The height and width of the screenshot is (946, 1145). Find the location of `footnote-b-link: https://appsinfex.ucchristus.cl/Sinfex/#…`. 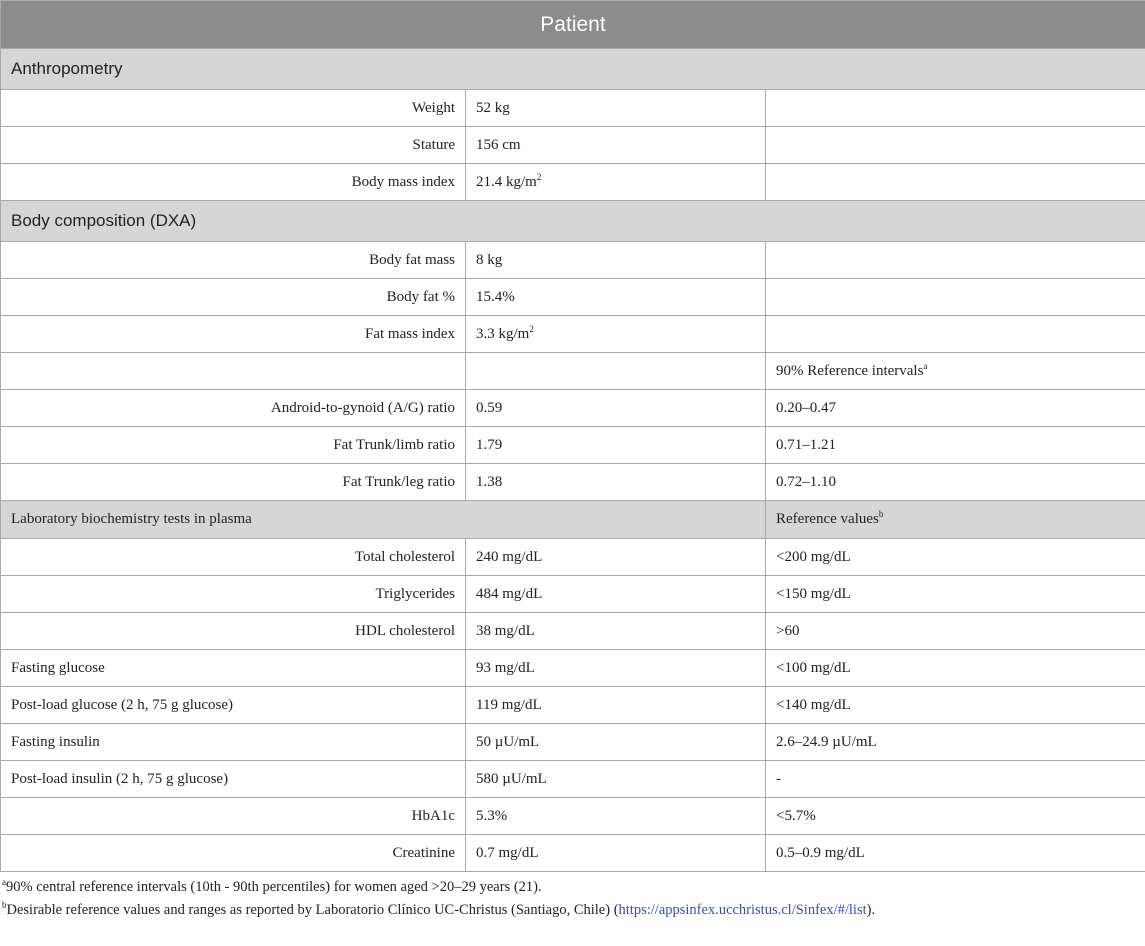

footnote-b-link: https://appsinfex.ucchristus.cl/Sinfex/#… is located at coordinates (743, 910).